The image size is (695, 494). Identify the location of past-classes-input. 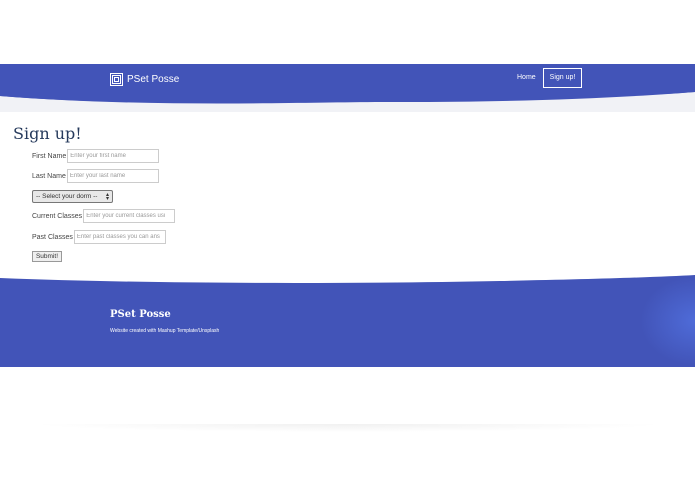
(119, 237).